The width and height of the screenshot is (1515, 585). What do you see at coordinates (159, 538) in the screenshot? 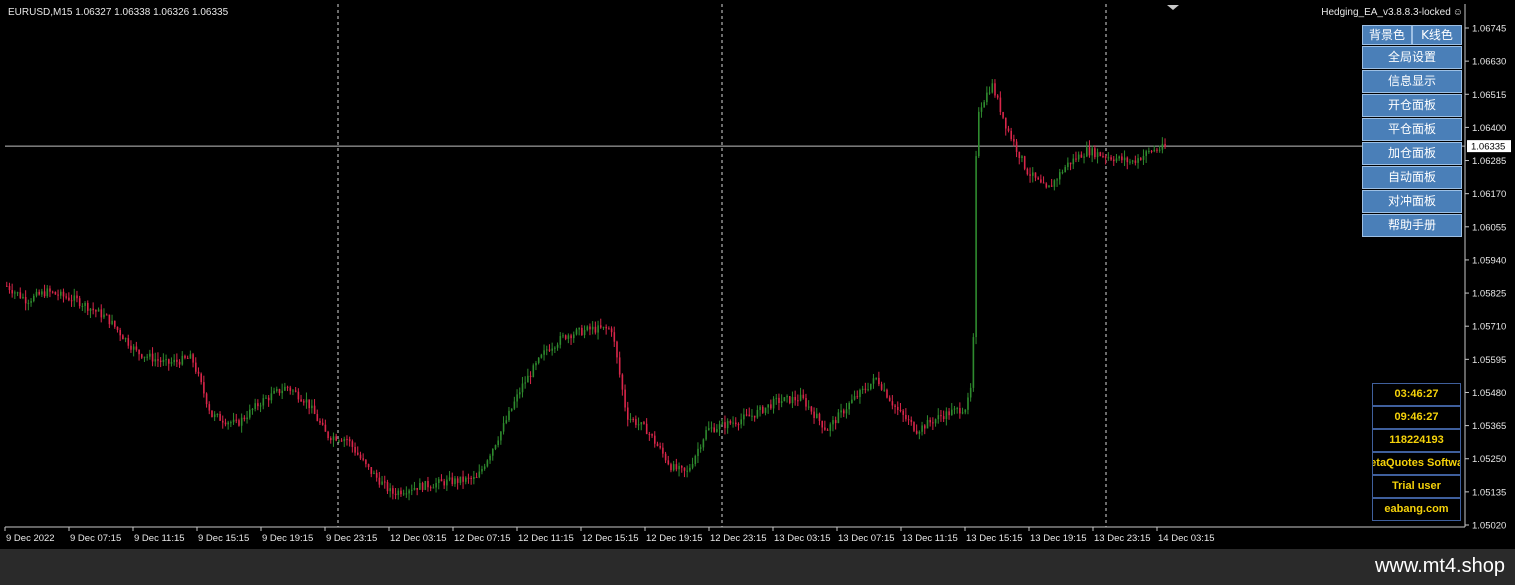
I see `time-tick-label: 9 Dec 11:15` at bounding box center [159, 538].